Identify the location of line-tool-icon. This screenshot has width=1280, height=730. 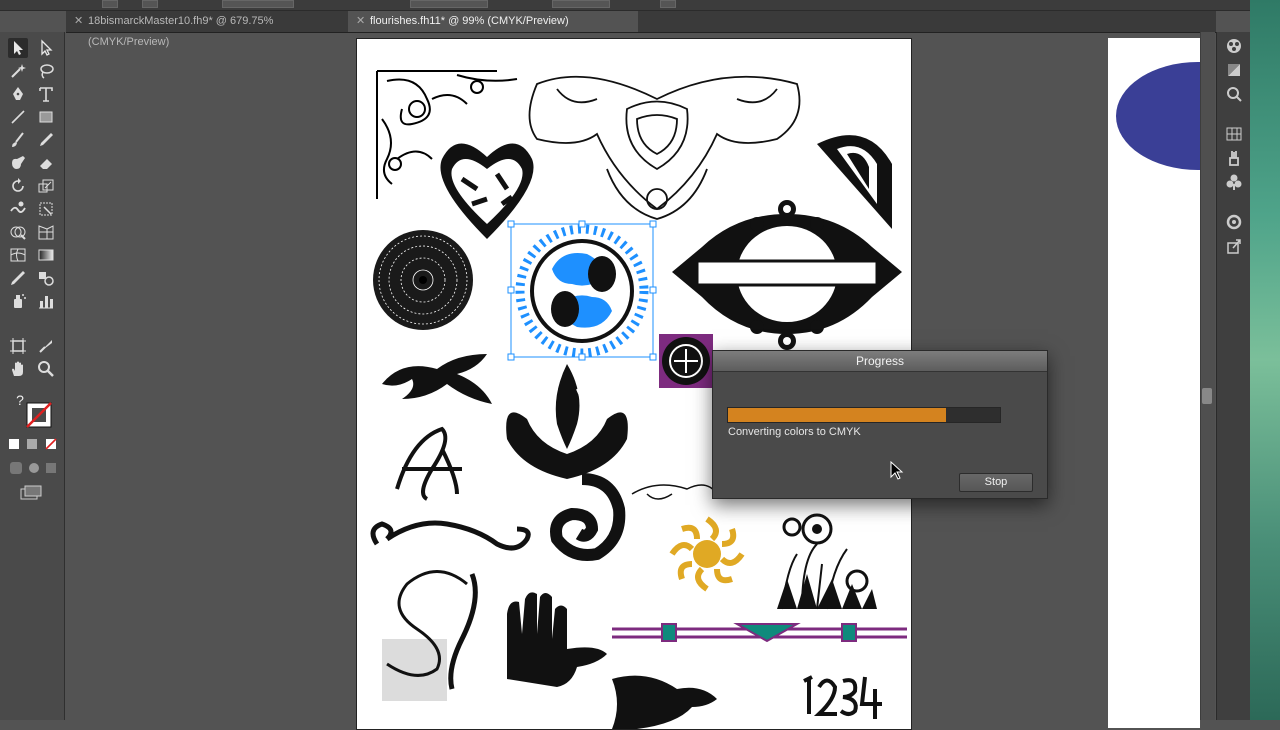
(18, 117).